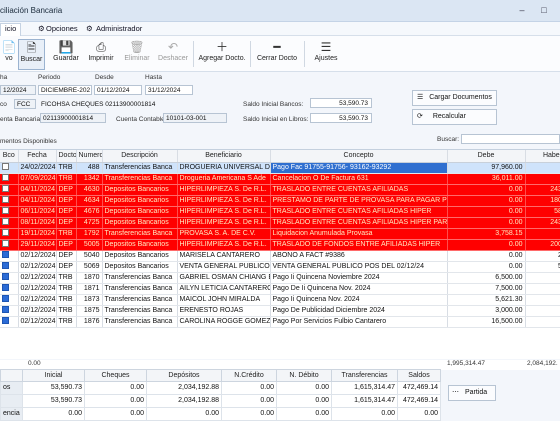 This screenshot has height=421, width=560. I want to click on col-concepto: Concepto, so click(359, 156).